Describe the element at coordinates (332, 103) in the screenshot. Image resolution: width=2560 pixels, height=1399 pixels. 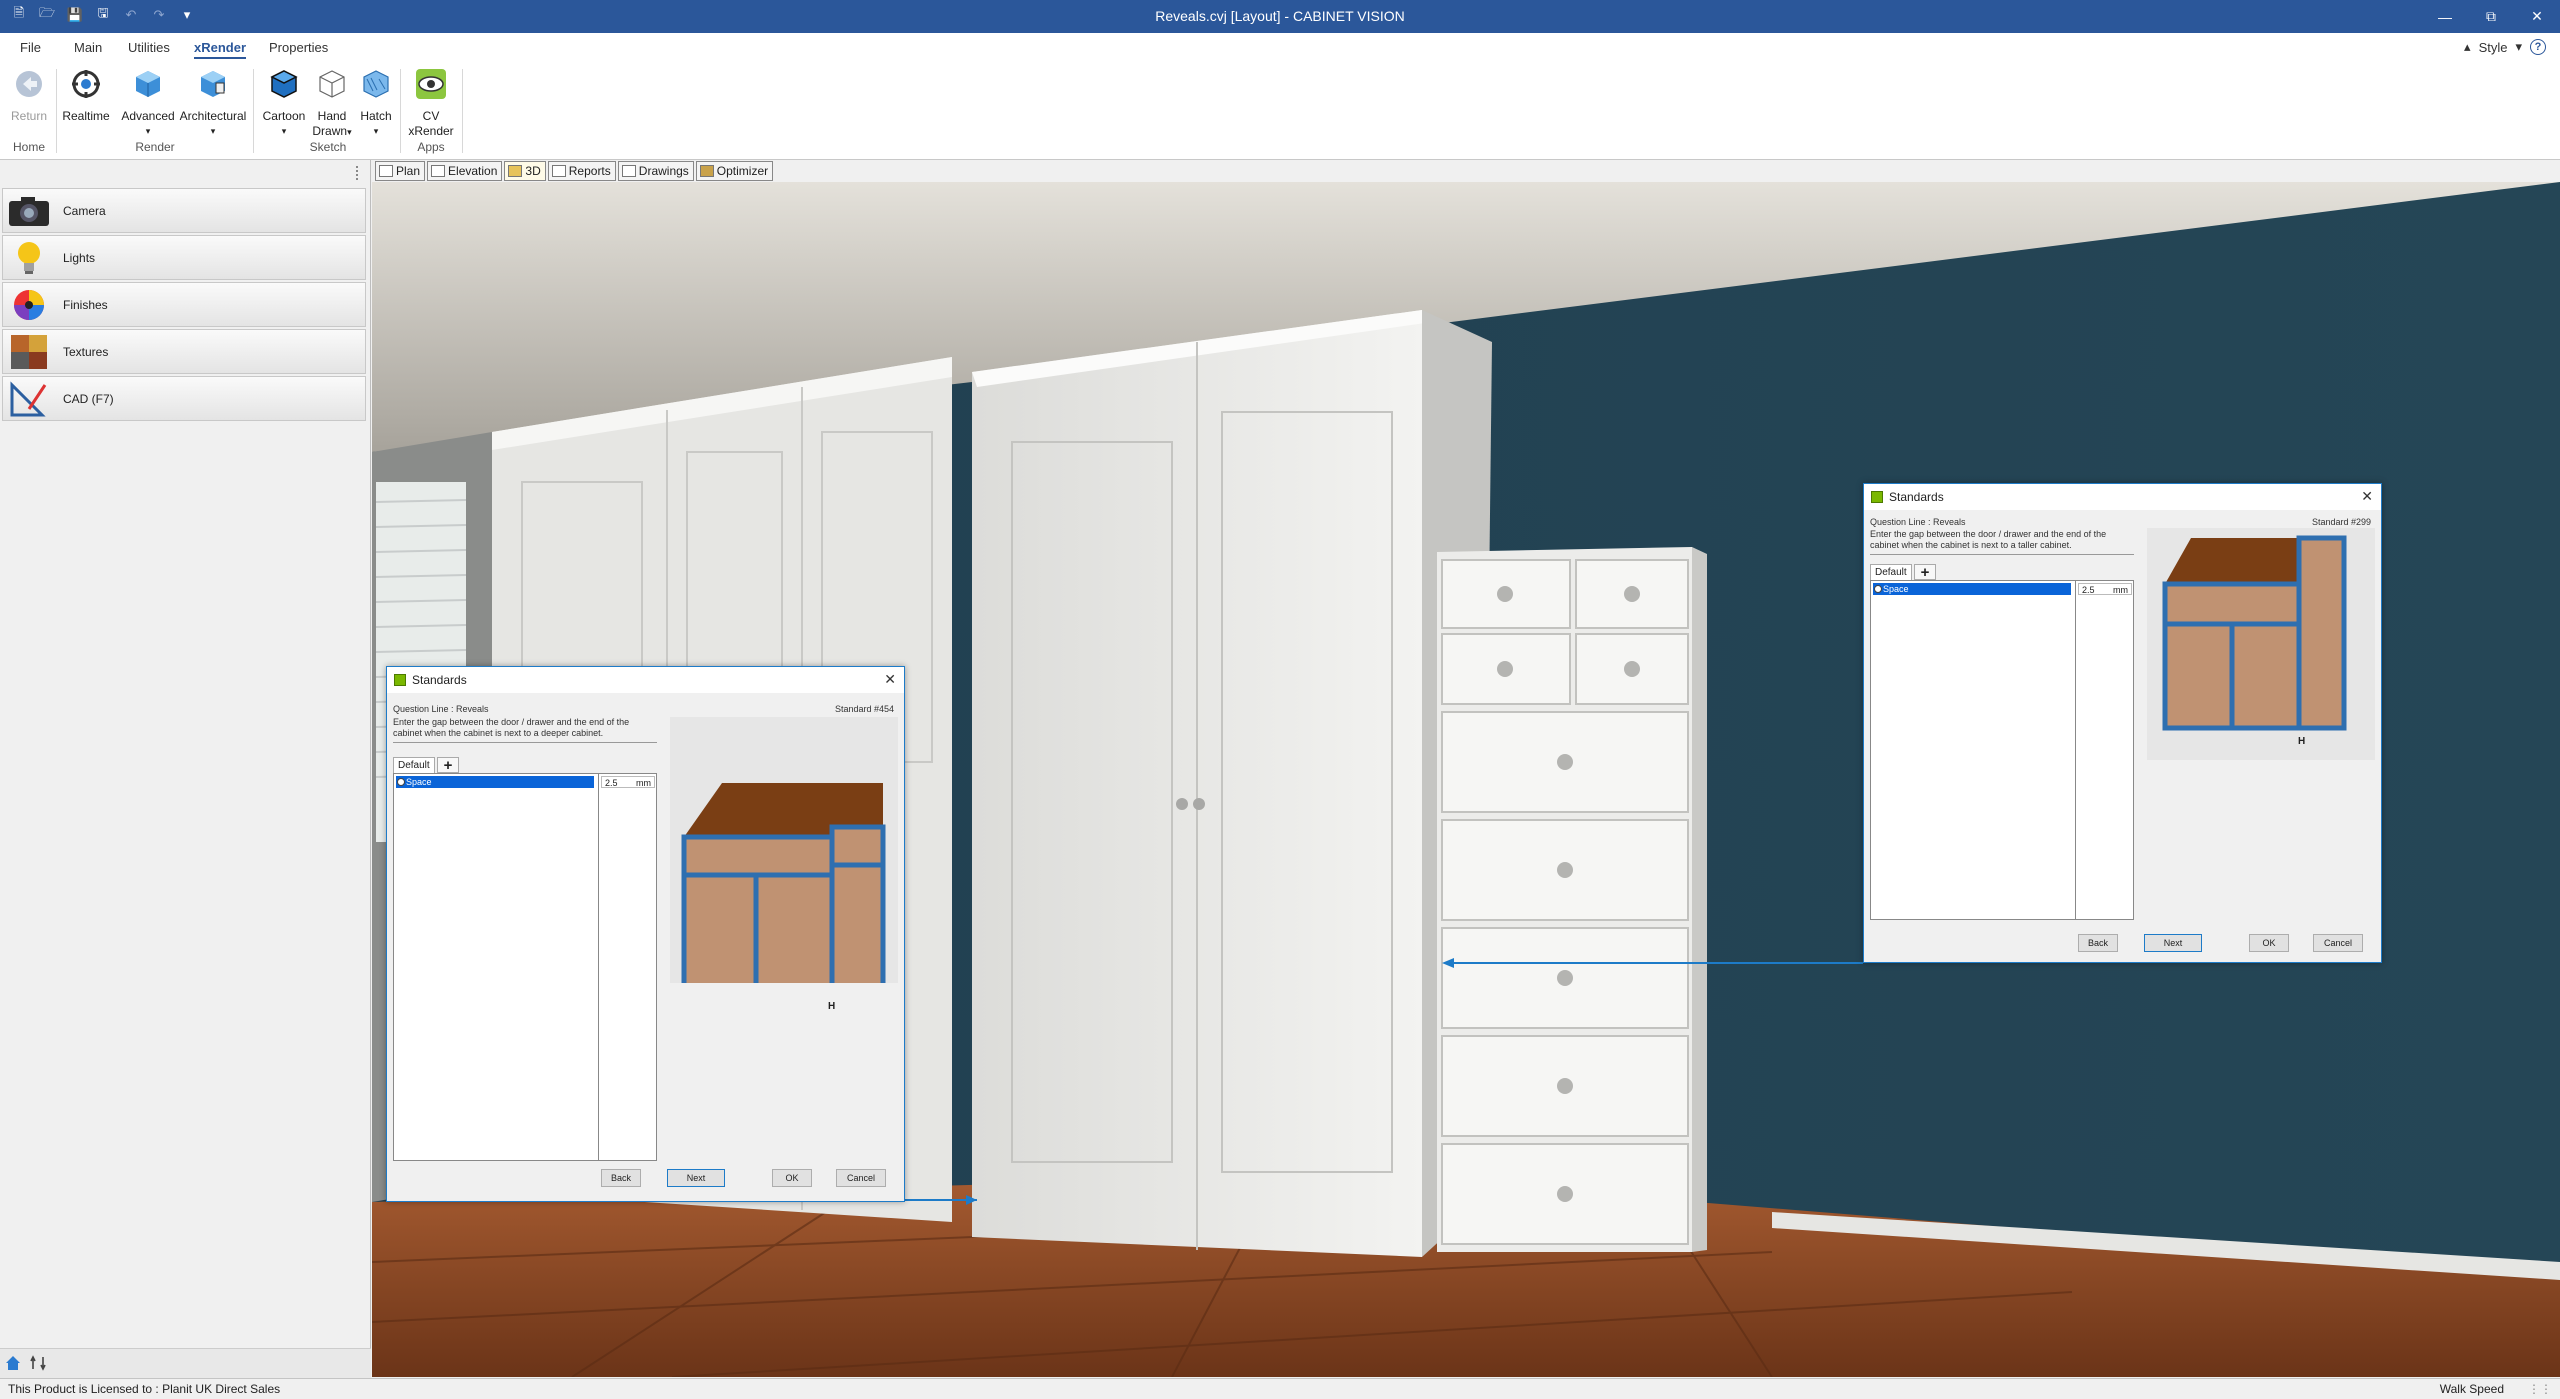
I see `hand-drawn-button: Hand Drawn▾` at that location.